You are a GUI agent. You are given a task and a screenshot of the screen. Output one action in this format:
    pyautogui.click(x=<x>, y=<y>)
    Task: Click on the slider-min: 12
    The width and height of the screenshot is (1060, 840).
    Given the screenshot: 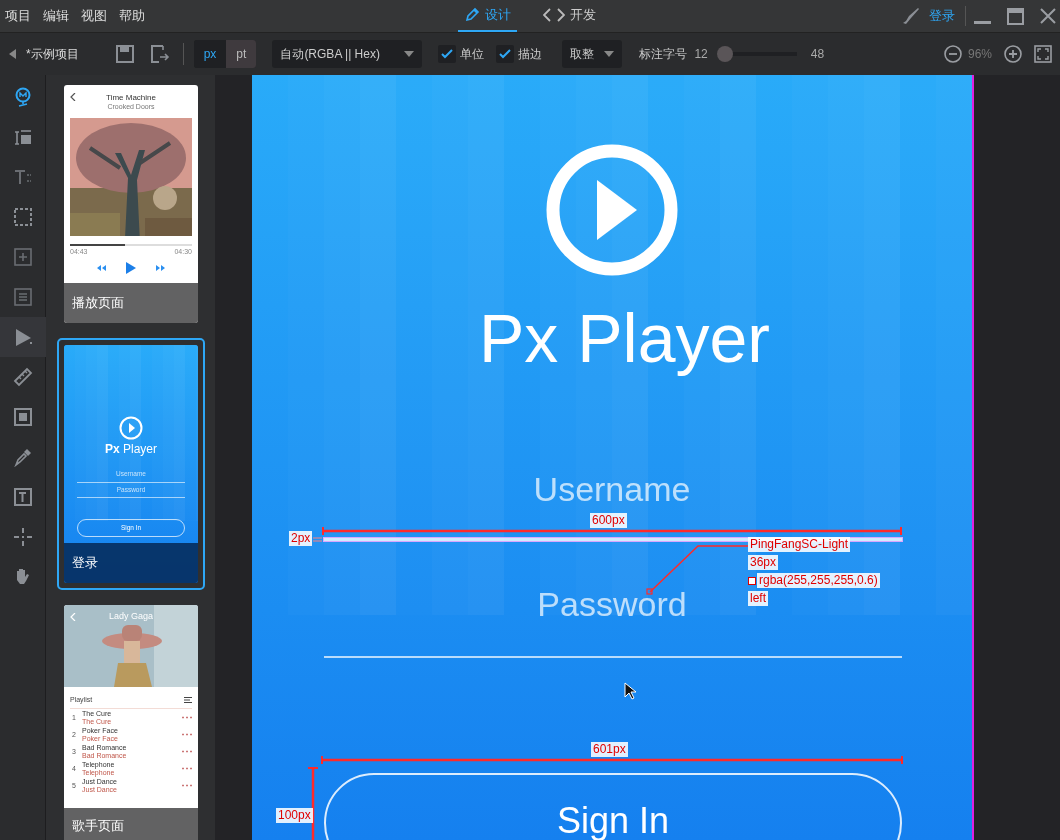 What is the action you would take?
    pyautogui.click(x=701, y=54)
    